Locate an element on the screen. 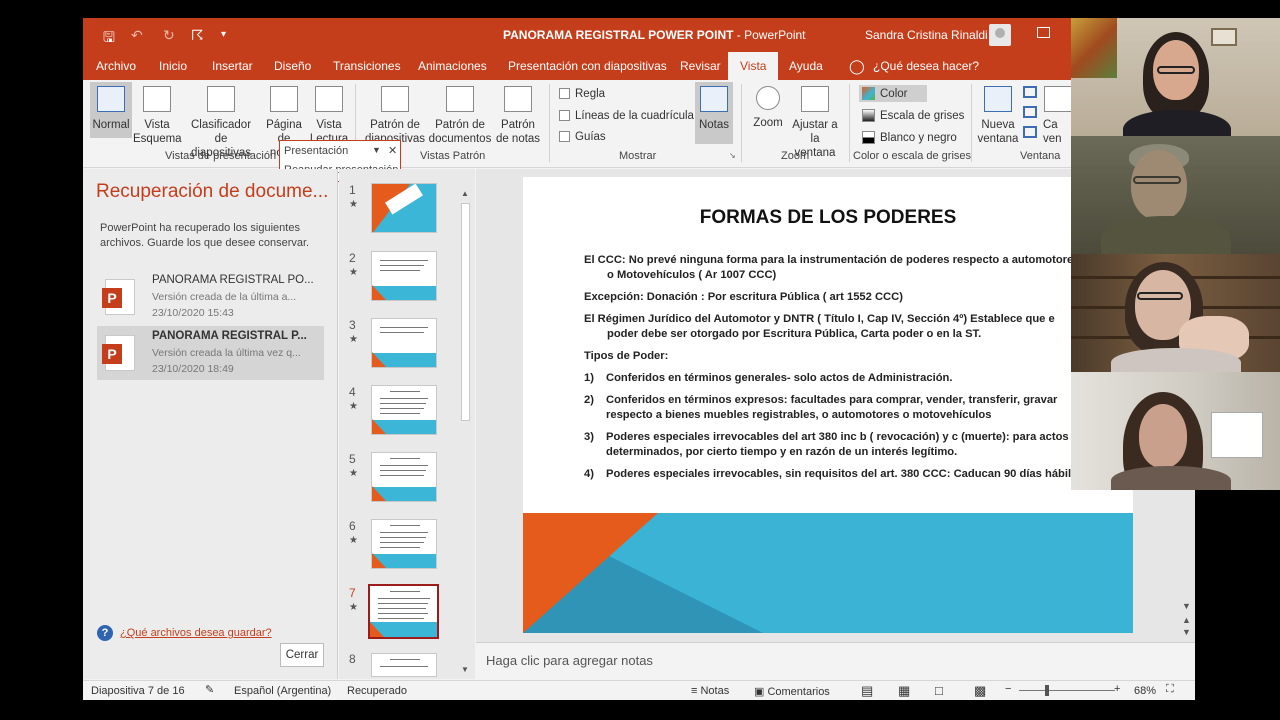  ruler-checkbox: Regla is located at coordinates (582, 94).